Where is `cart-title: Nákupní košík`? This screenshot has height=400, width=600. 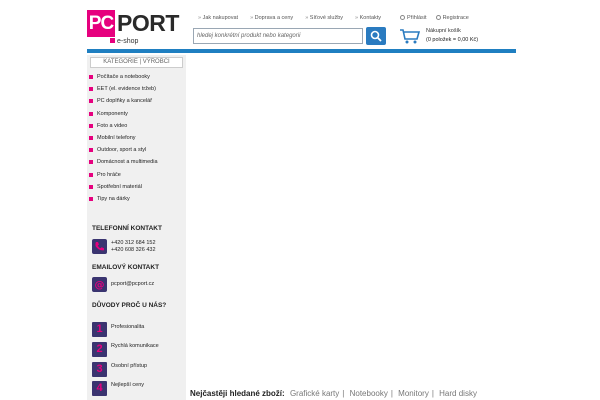 cart-title: Nákupní košík is located at coordinates (443, 31).